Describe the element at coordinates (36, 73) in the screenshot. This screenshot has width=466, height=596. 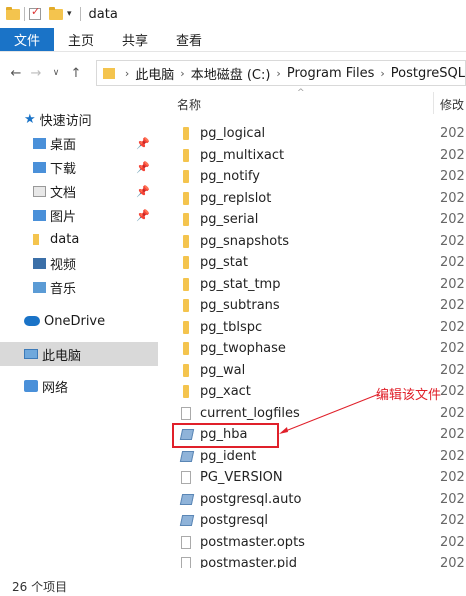
I see `forward-icon: →` at that location.